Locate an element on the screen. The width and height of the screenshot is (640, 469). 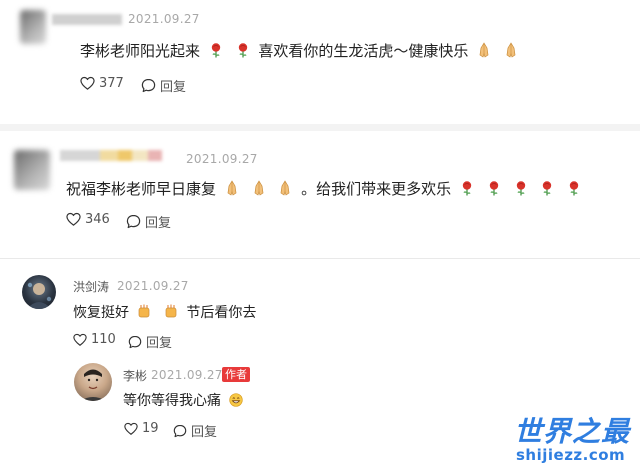
like-count: 346 is located at coordinates (97, 219).